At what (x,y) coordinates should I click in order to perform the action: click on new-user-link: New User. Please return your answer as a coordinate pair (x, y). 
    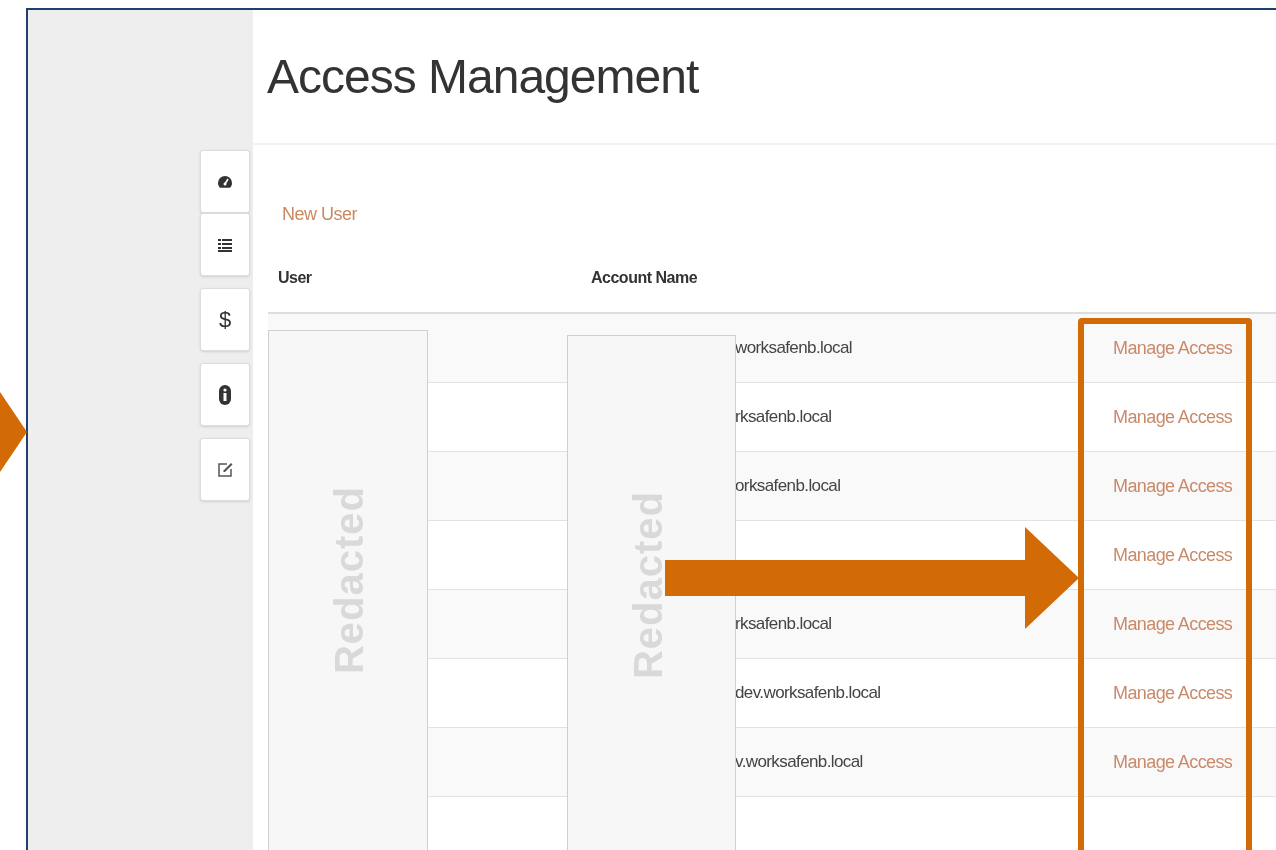
    Looking at the image, I should click on (319, 214).